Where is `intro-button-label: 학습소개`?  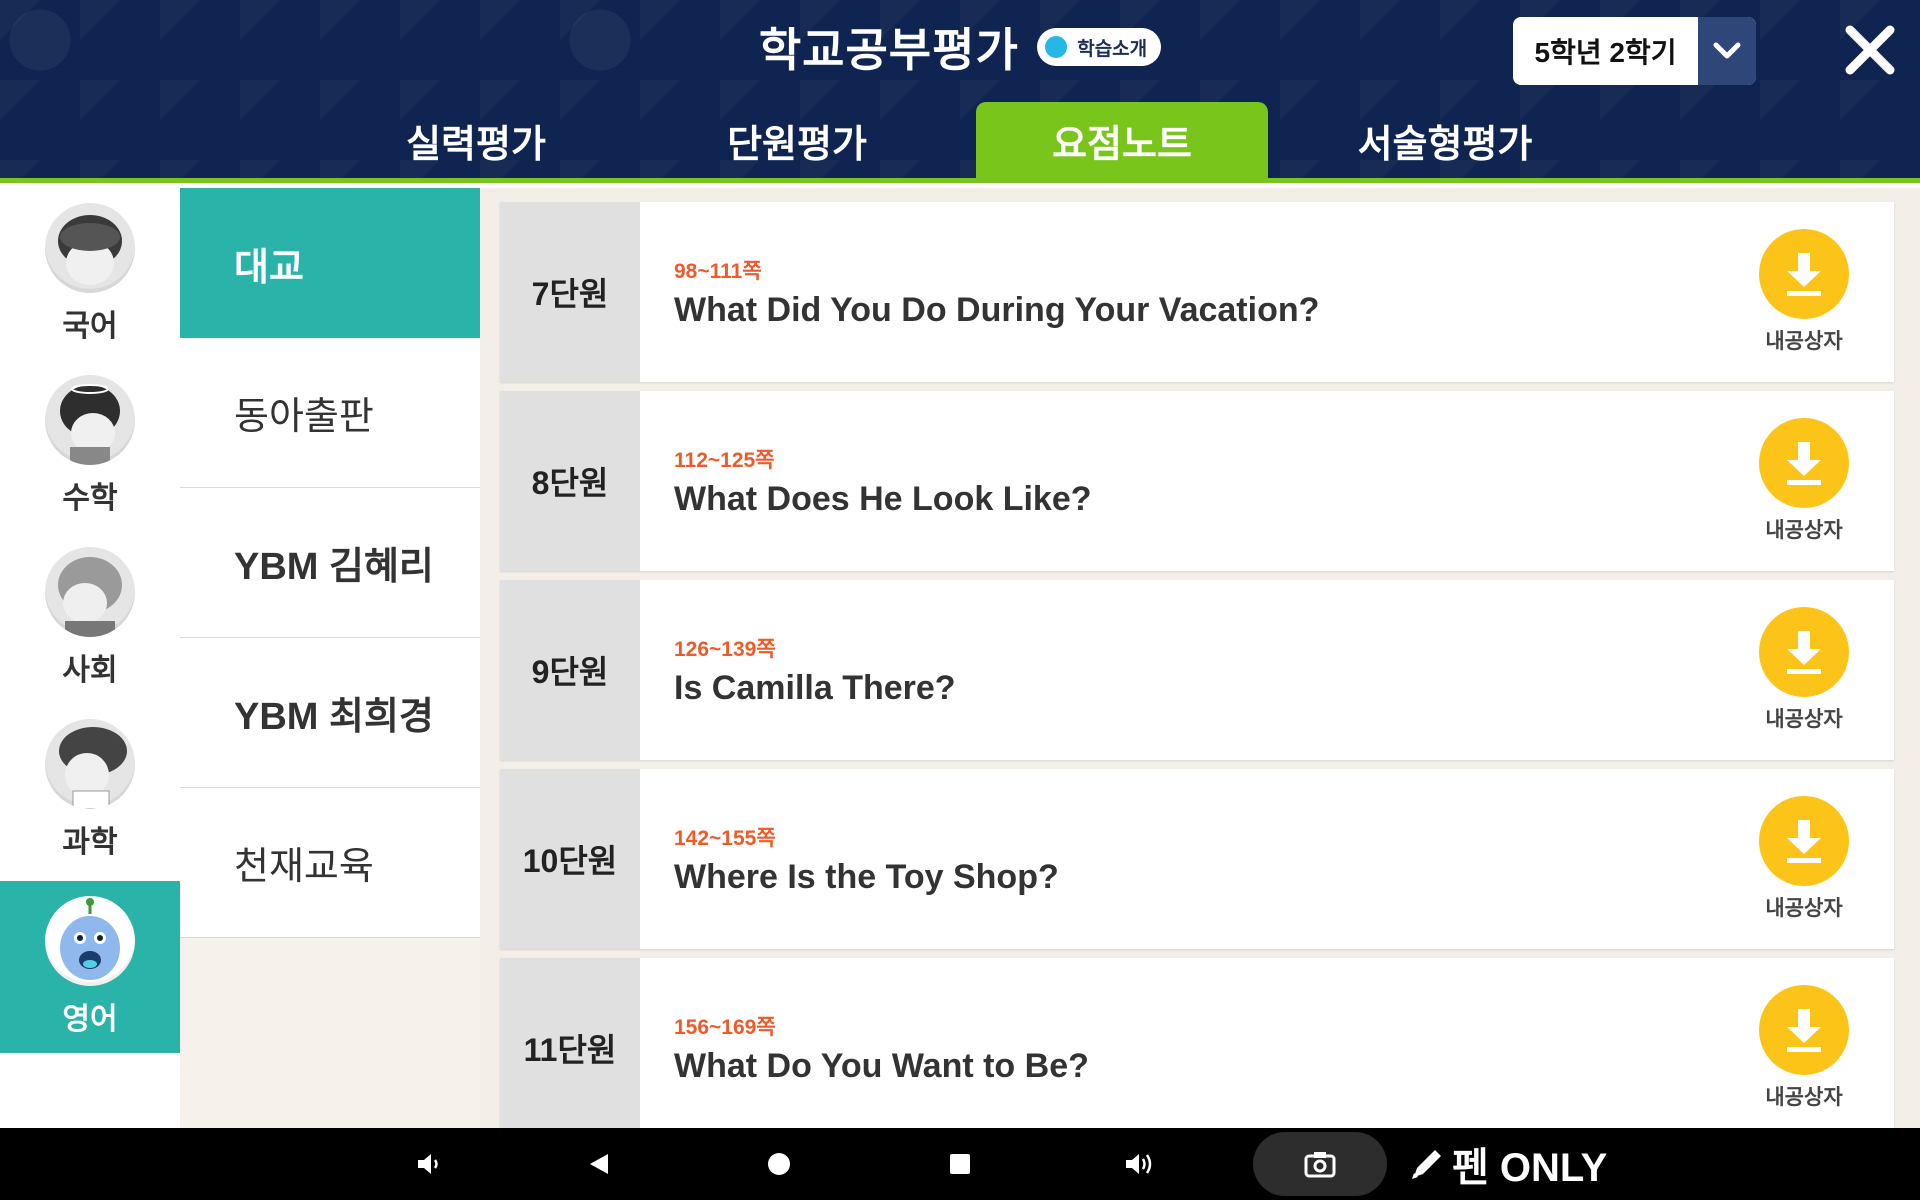 intro-button-label: 학습소개 is located at coordinates (1112, 49).